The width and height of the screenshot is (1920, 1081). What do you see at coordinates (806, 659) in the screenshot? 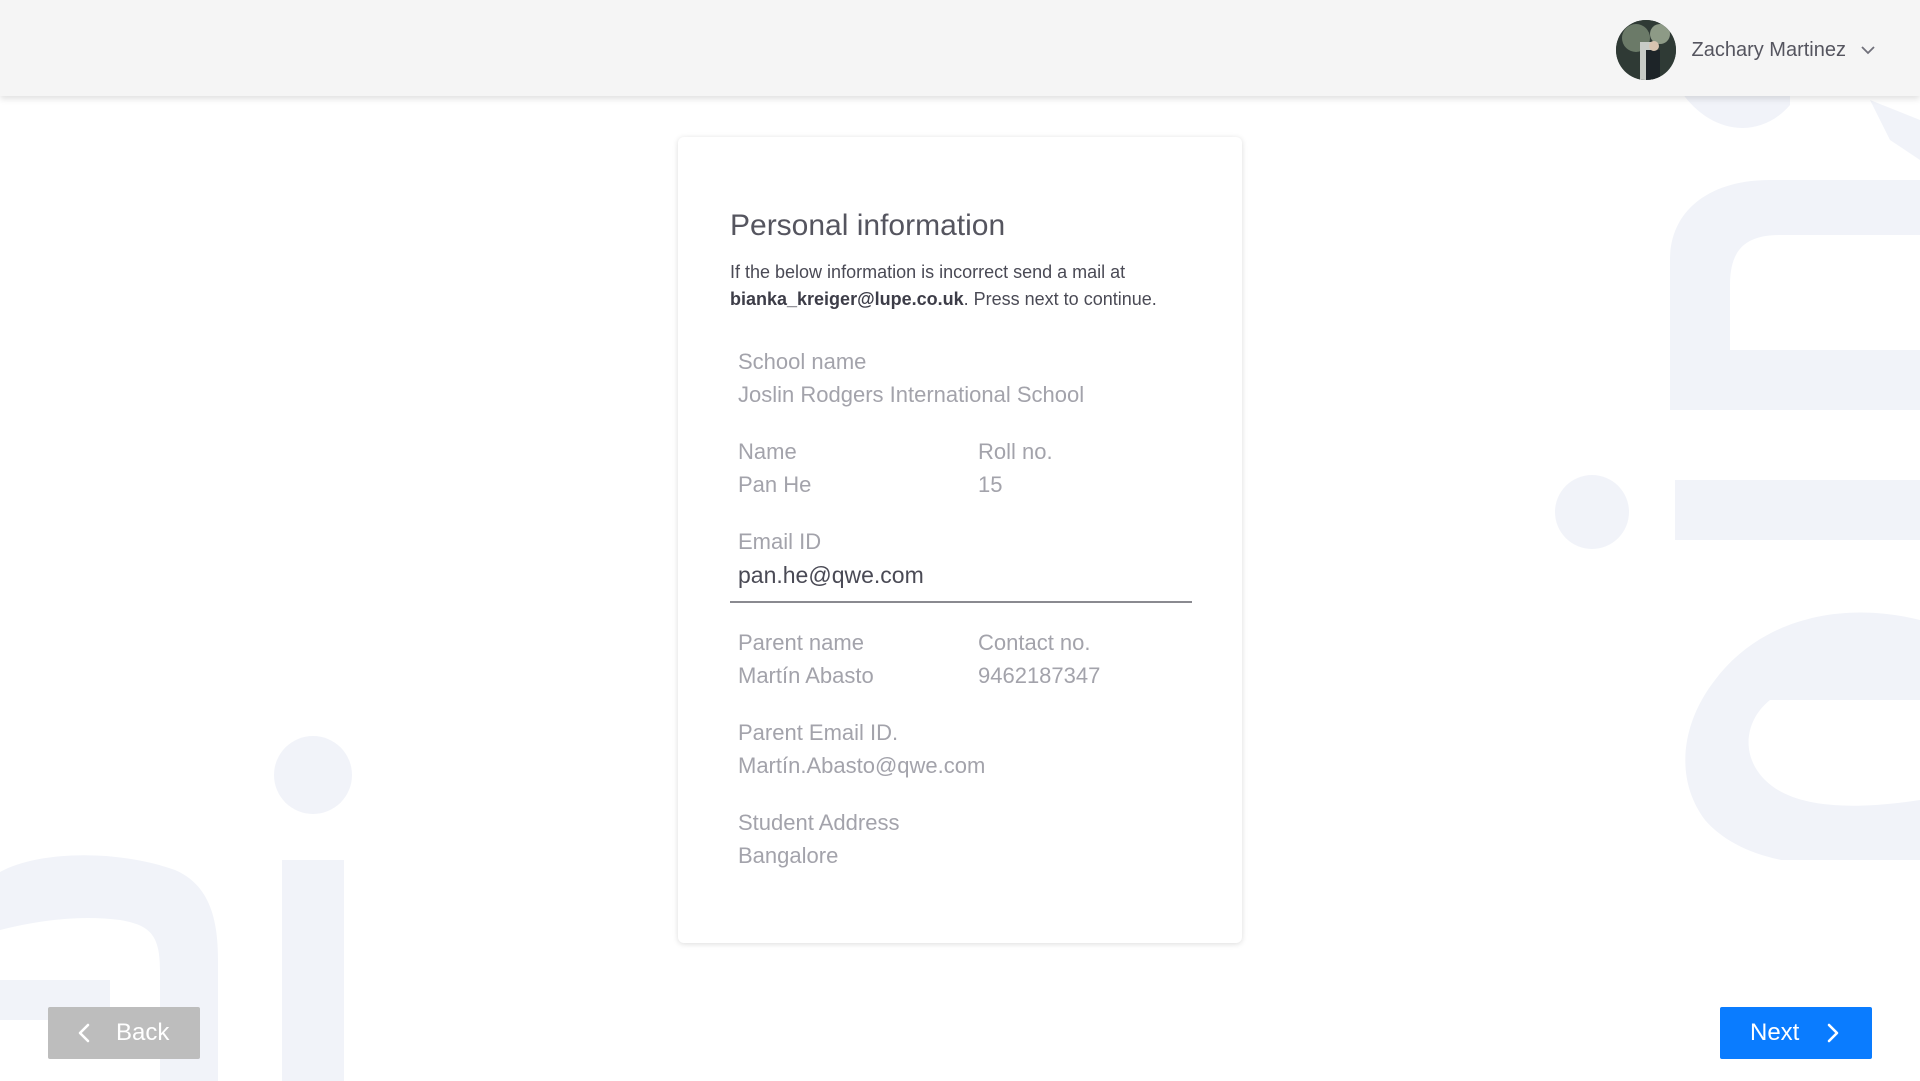
I see `parent-name-field: Parent name Martín Abasto` at bounding box center [806, 659].